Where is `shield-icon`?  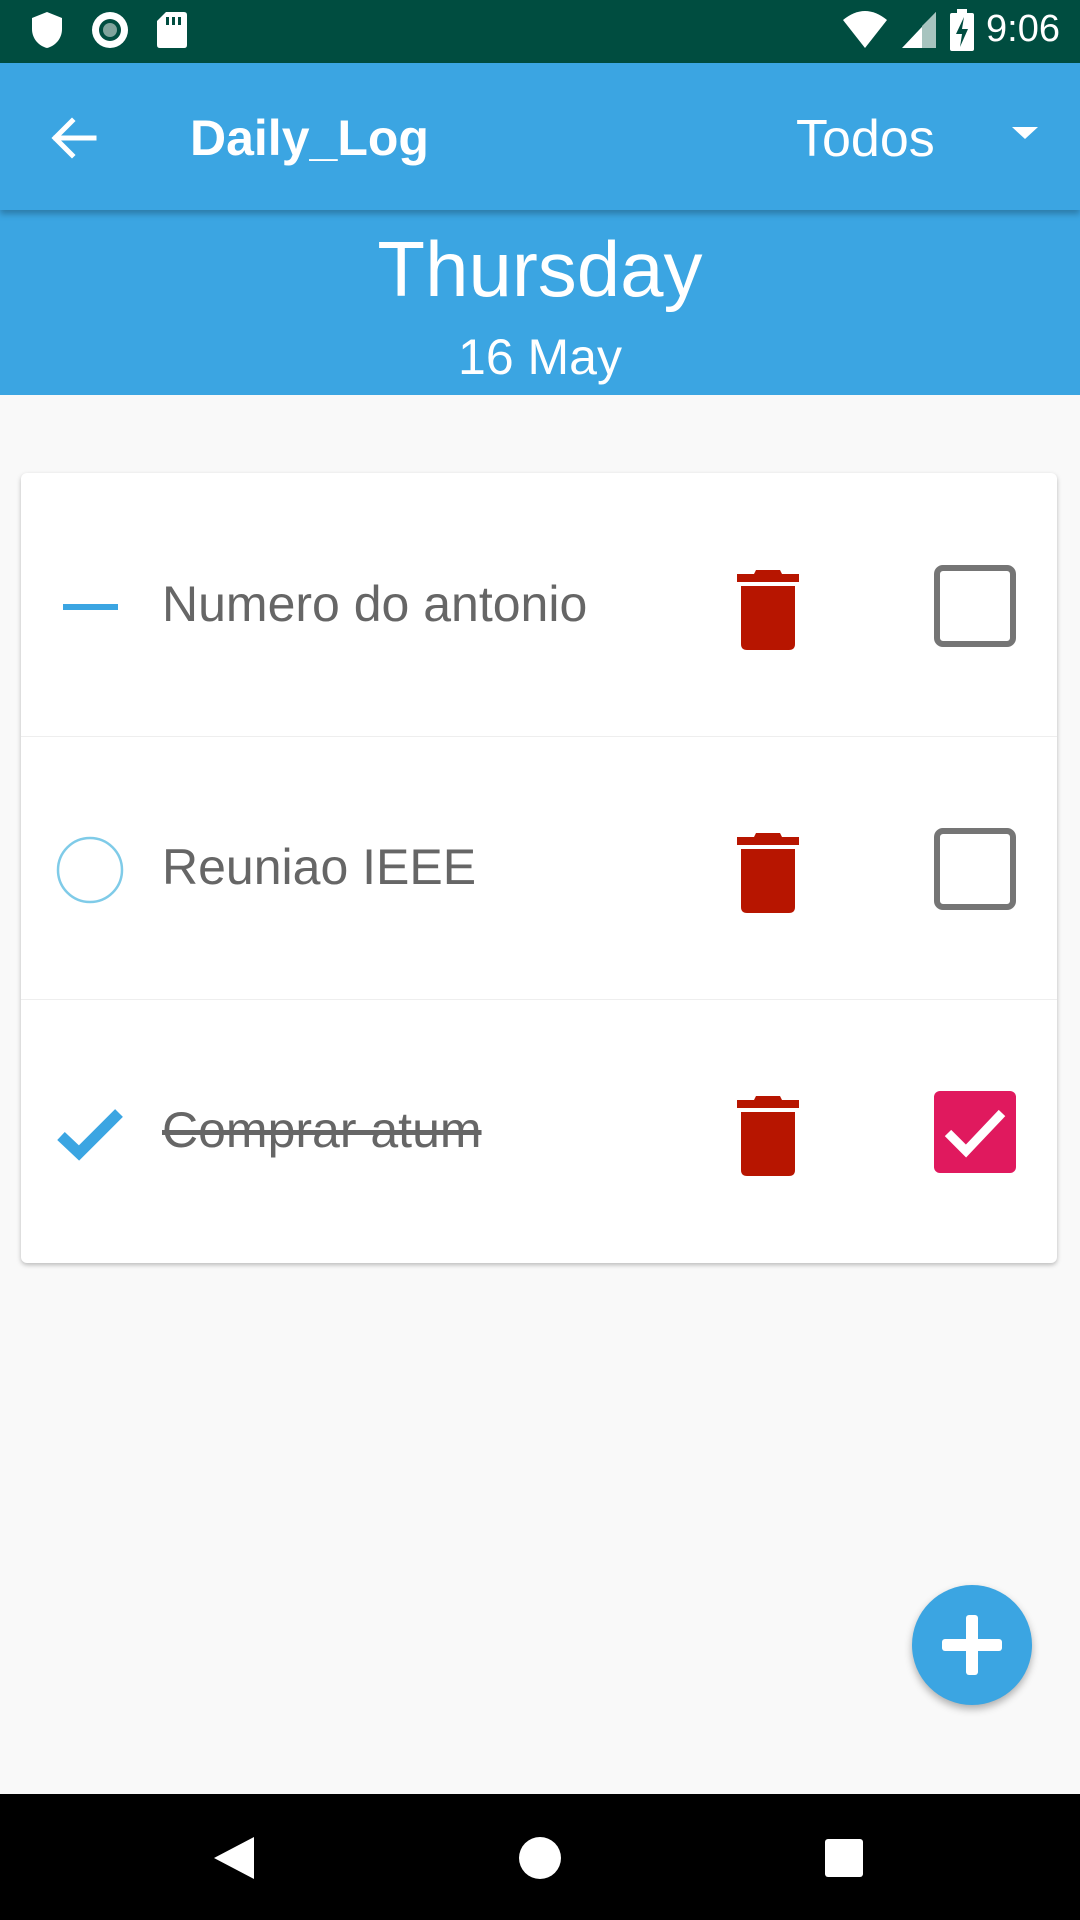 shield-icon is located at coordinates (47, 30).